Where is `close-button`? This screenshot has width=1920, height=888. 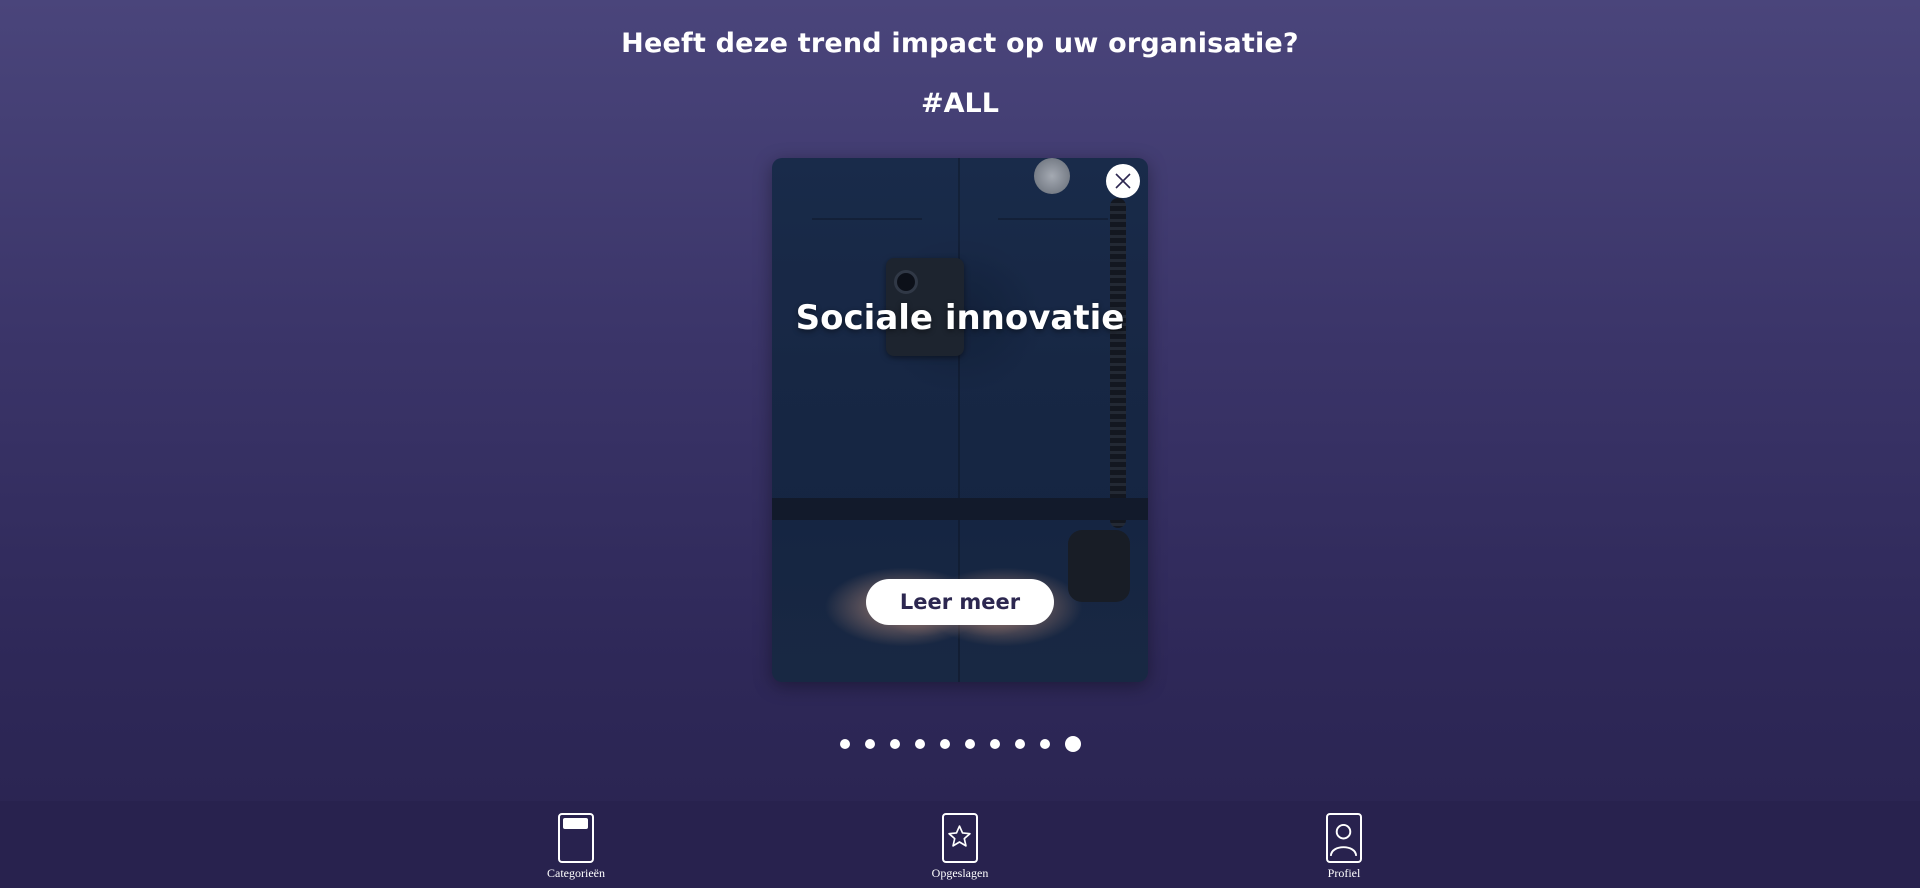 close-button is located at coordinates (1123, 181).